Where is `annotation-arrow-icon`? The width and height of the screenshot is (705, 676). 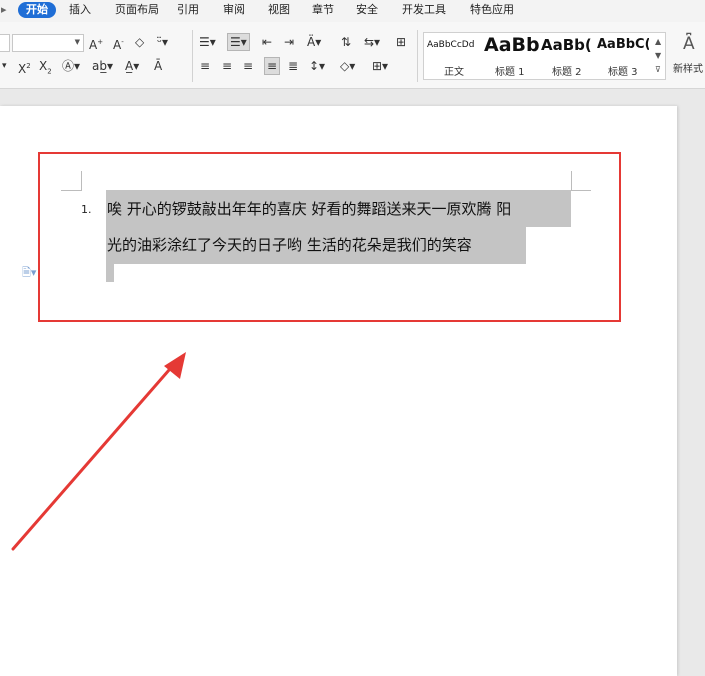 annotation-arrow-icon is located at coordinates (98, 451).